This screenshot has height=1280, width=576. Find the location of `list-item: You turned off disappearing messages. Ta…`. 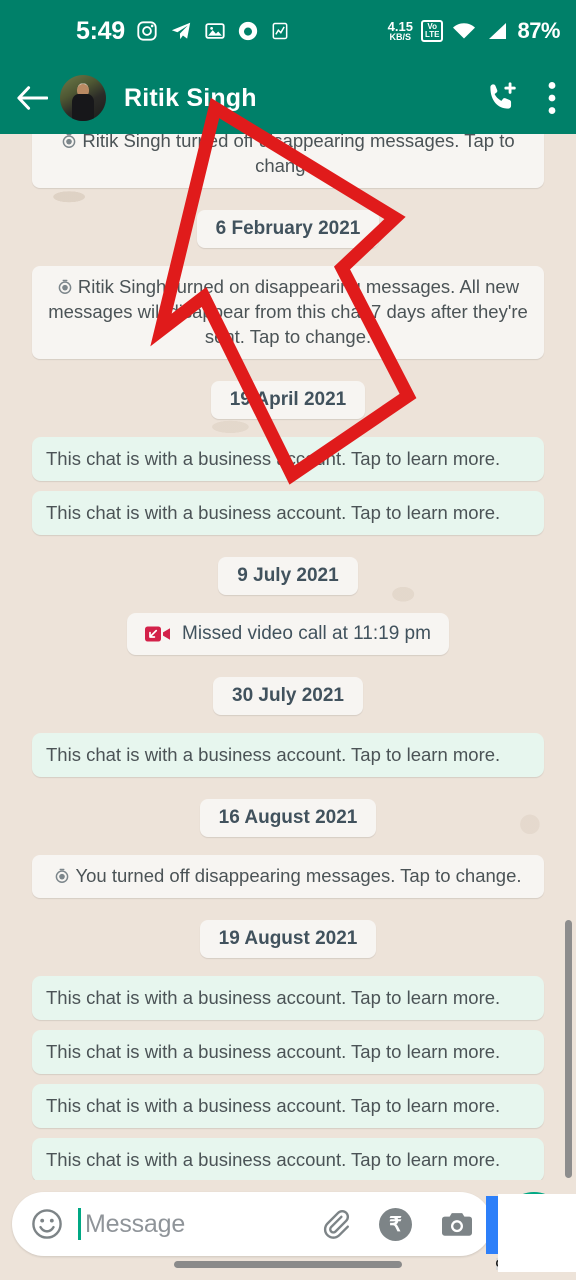

list-item: You turned off disappearing messages. Ta… is located at coordinates (288, 876).